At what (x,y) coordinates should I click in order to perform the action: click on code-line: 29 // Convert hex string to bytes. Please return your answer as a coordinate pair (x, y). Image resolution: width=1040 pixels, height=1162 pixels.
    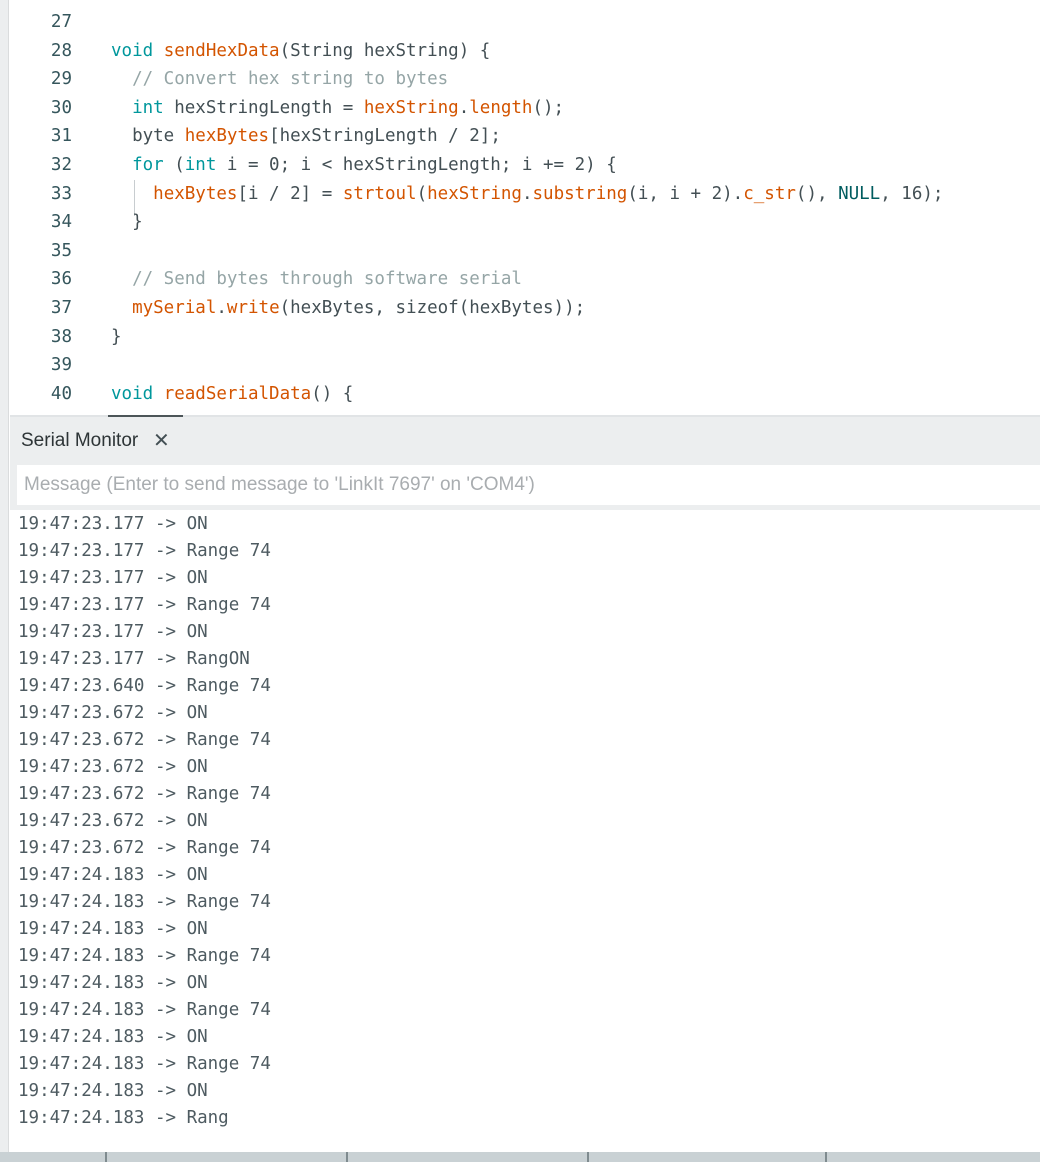
    Looking at the image, I should click on (525, 79).